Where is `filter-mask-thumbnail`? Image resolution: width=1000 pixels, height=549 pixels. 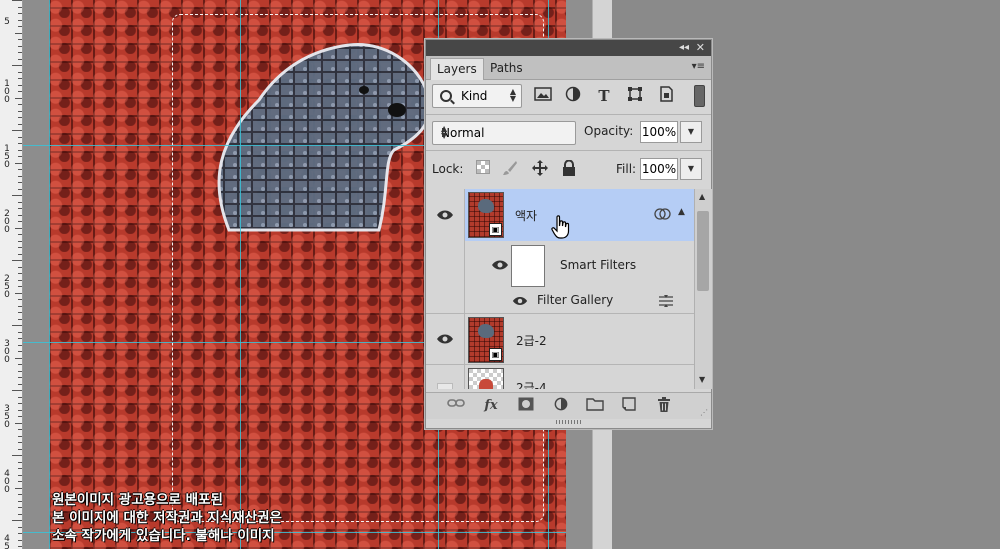 filter-mask-thumbnail is located at coordinates (528, 266).